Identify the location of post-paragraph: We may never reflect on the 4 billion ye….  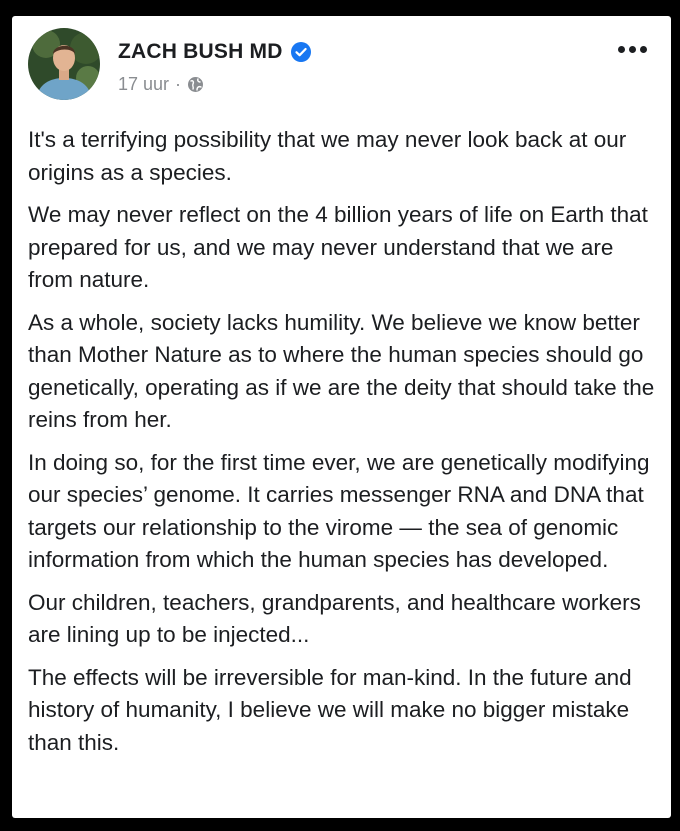
(338, 247).